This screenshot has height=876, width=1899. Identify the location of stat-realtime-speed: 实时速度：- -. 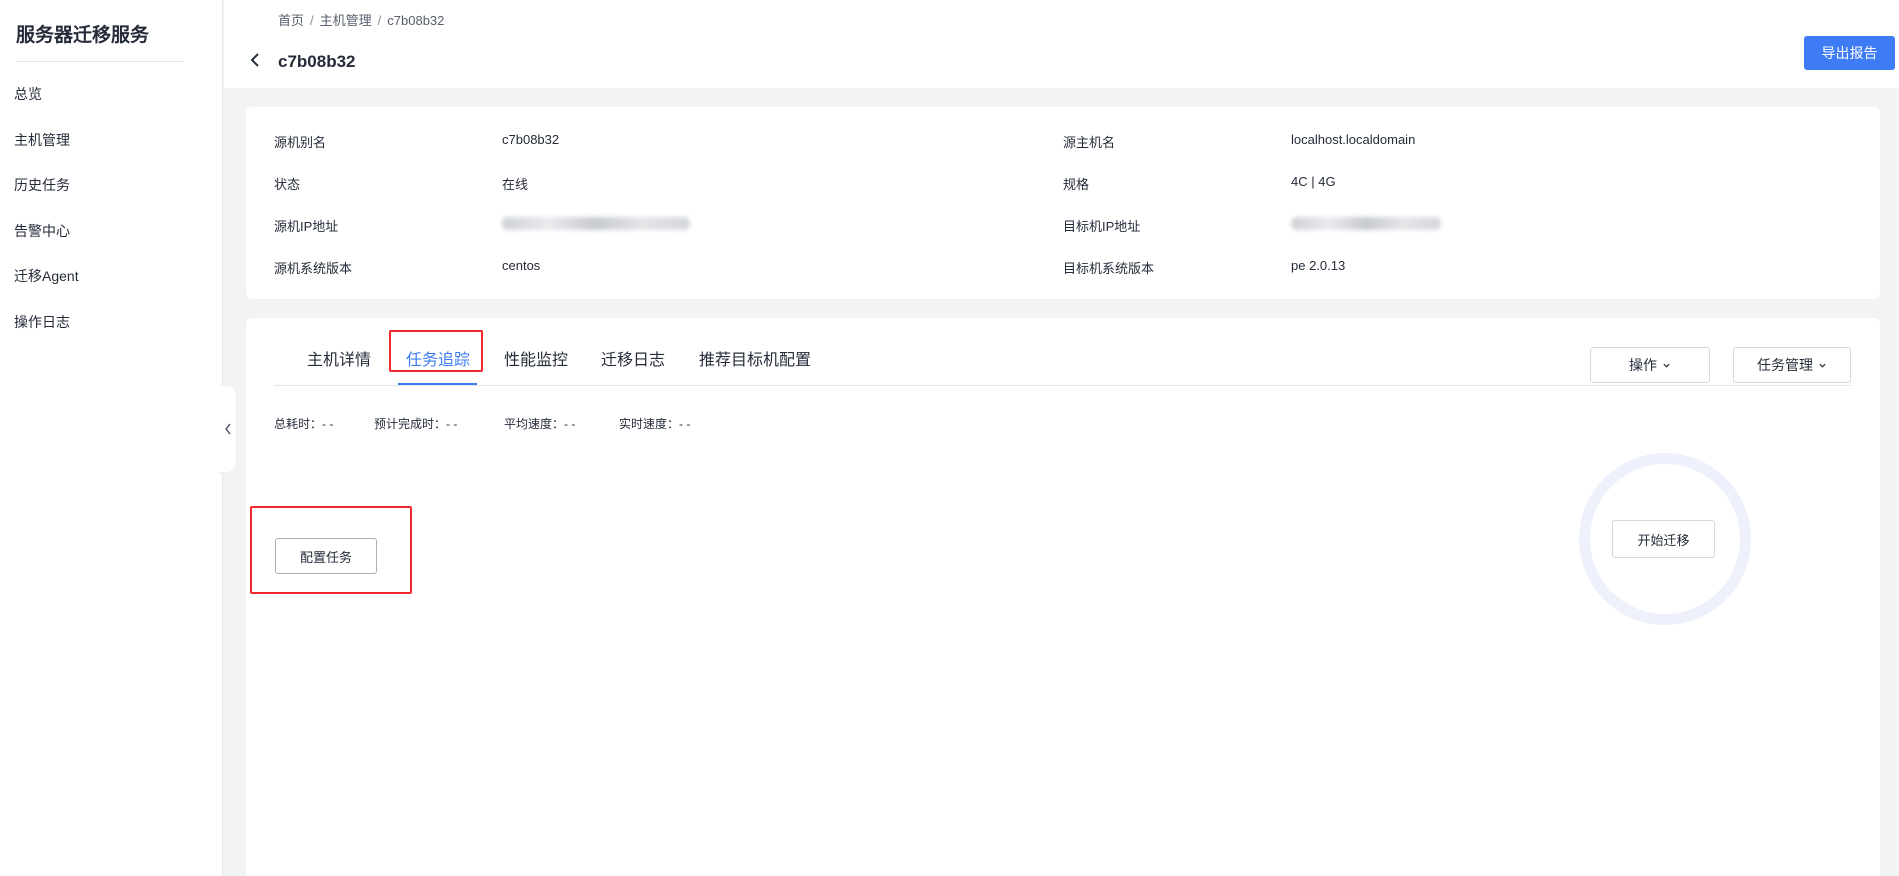
(654, 423).